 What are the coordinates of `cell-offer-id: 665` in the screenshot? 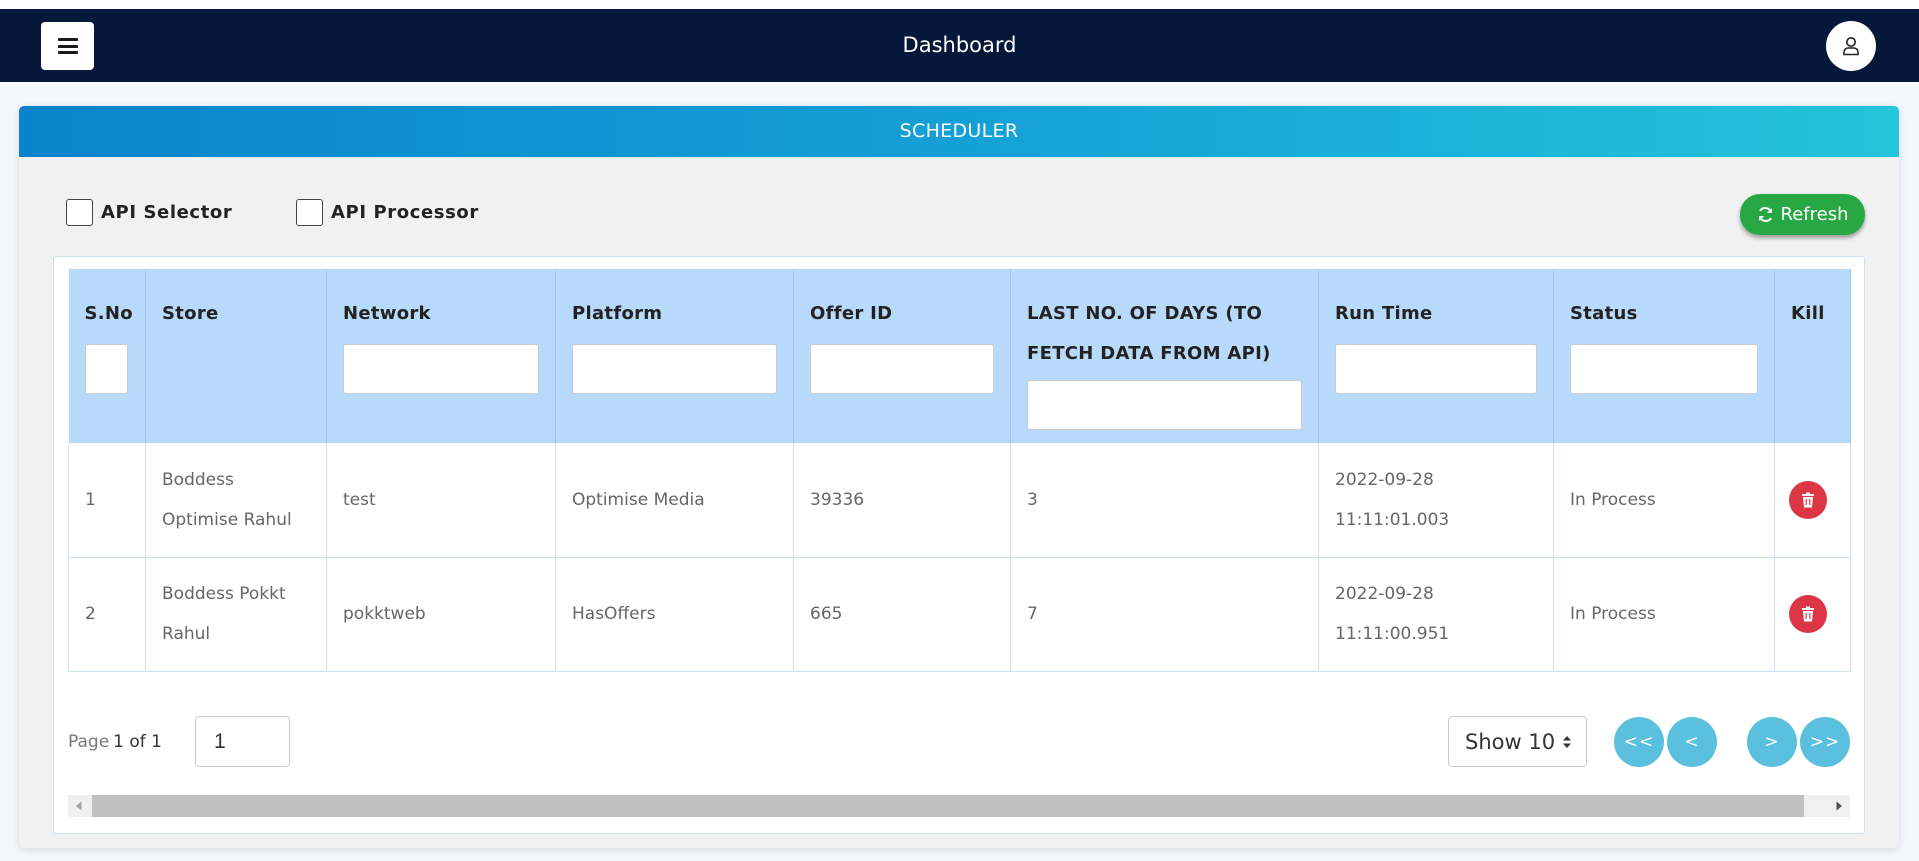 It's located at (902, 614).